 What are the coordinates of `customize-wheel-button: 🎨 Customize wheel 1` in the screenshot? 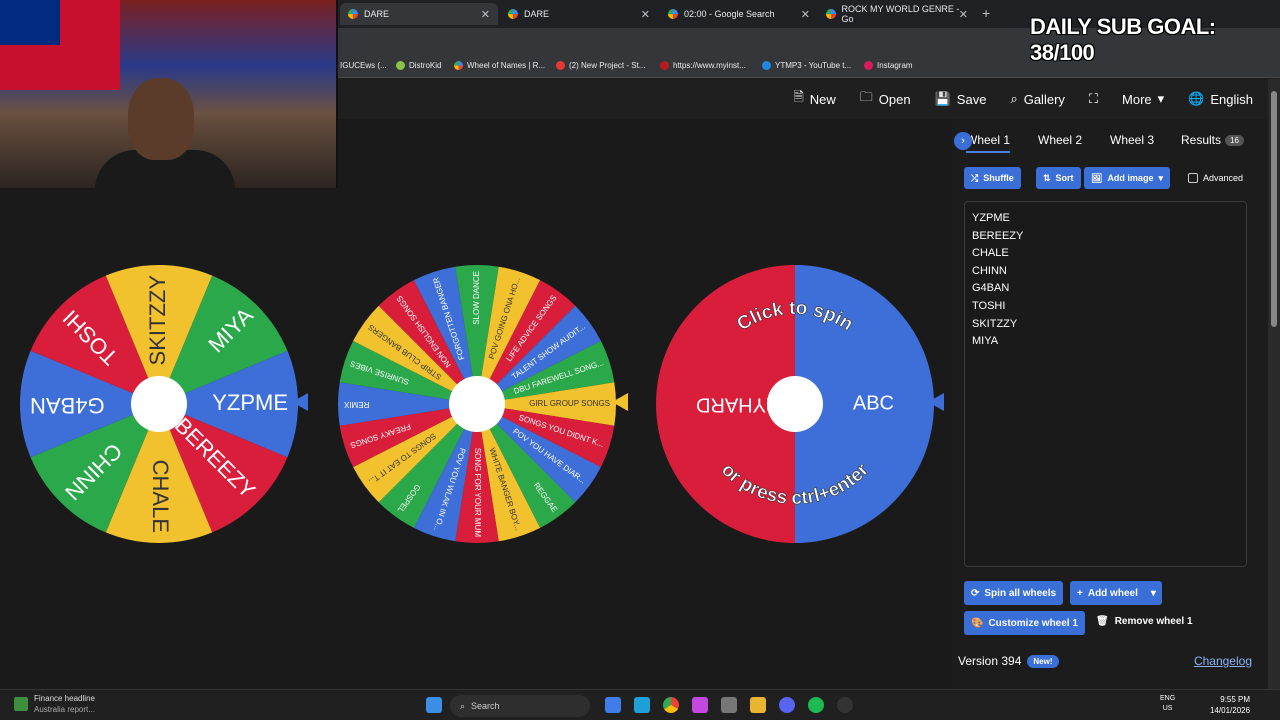 It's located at (1024, 623).